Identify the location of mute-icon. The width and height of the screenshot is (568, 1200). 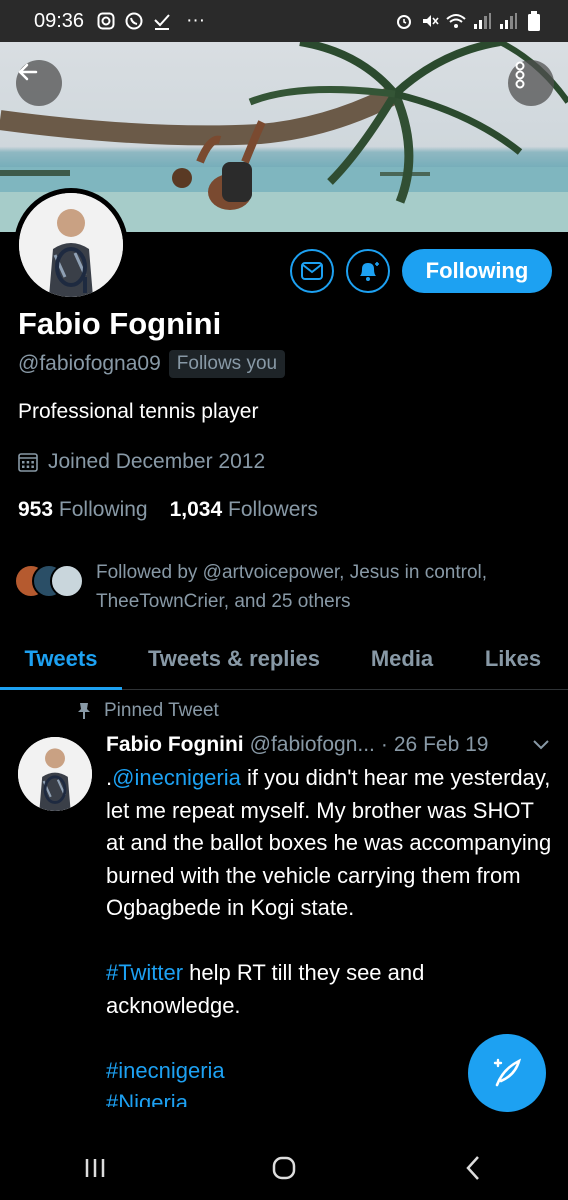
(430, 21).